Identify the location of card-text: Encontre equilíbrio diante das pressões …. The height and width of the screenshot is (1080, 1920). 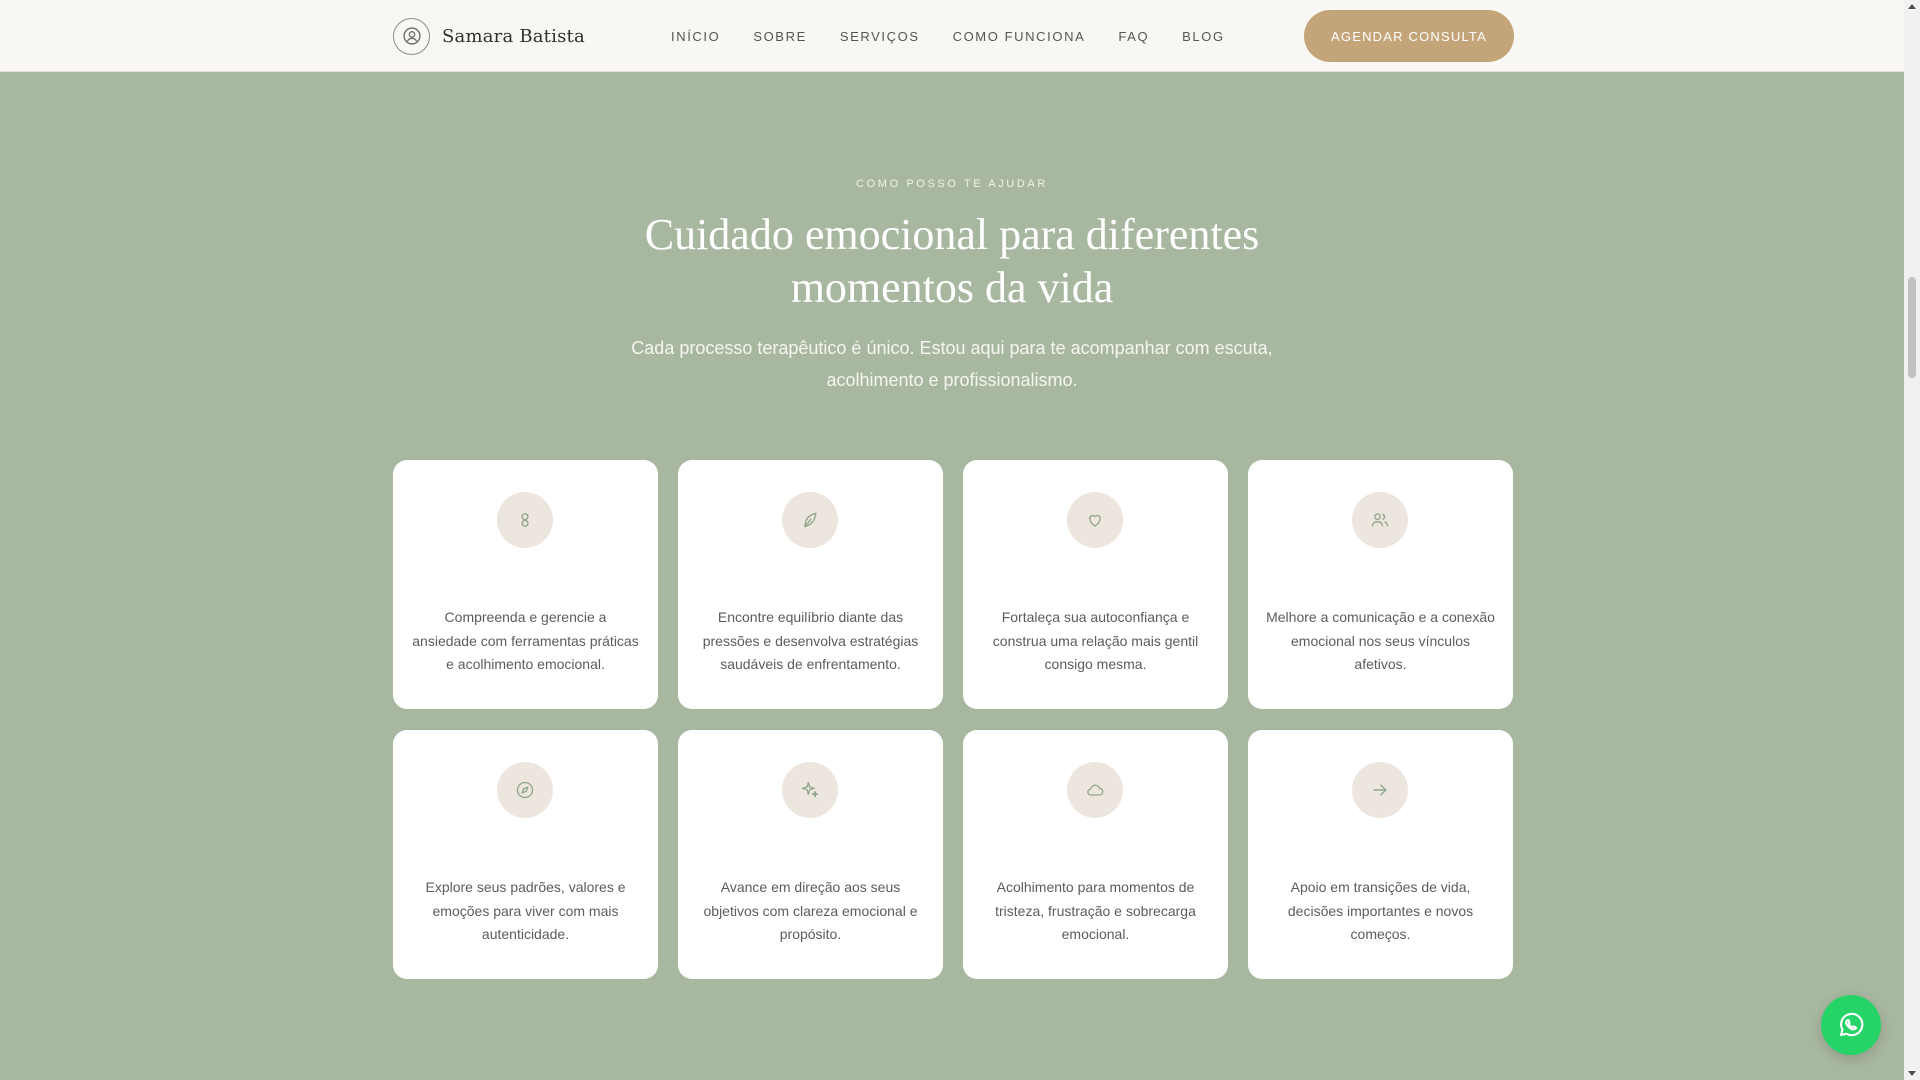
(810, 640).